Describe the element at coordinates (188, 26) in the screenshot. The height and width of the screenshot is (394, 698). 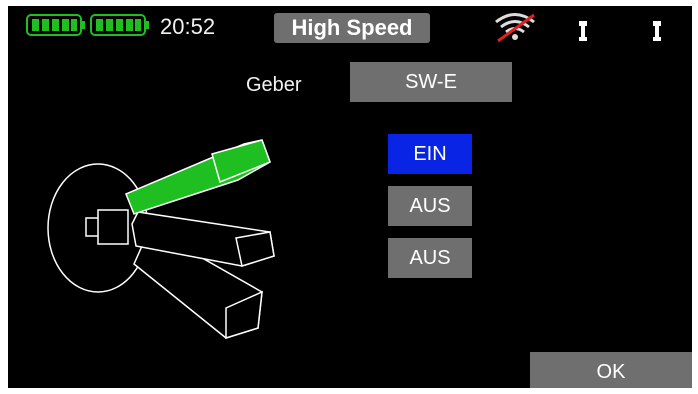
I see `clock-time: 20:52` at that location.